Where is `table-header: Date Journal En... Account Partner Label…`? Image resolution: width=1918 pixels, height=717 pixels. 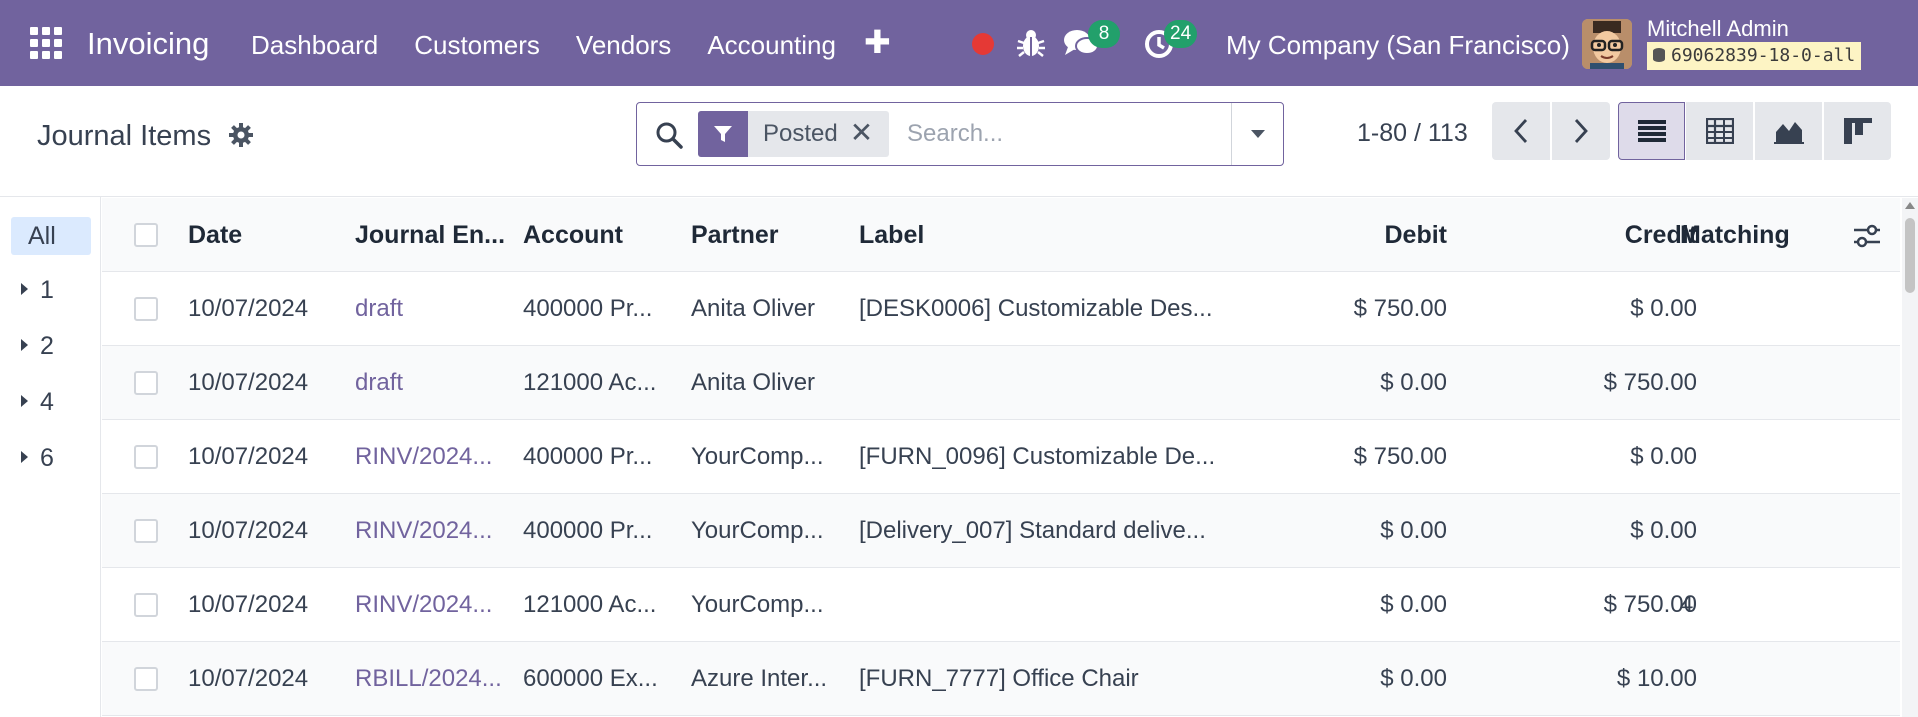
table-header: Date Journal En... Account Partner Label… is located at coordinates (1001, 235).